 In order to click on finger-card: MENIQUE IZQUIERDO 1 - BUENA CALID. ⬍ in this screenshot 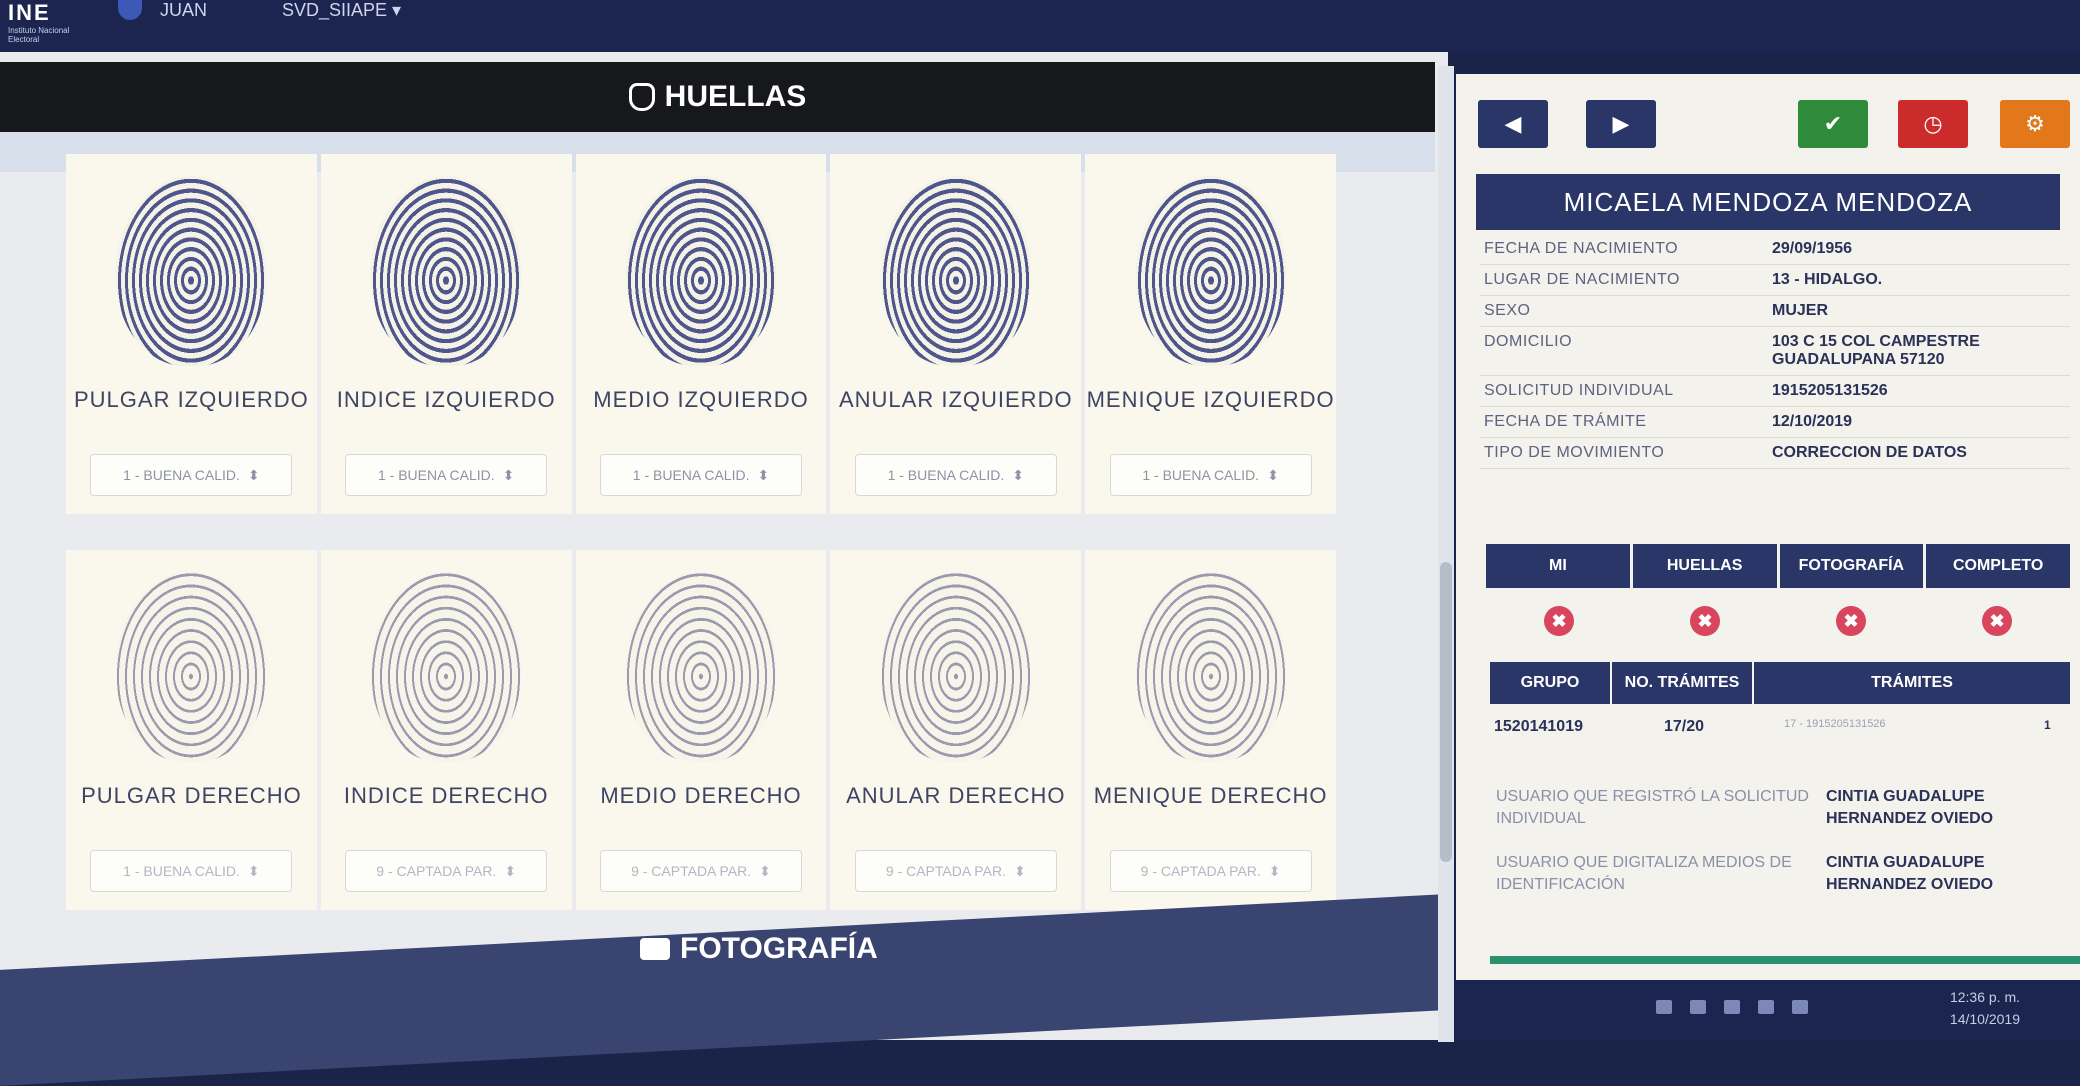, I will do `click(1210, 334)`.